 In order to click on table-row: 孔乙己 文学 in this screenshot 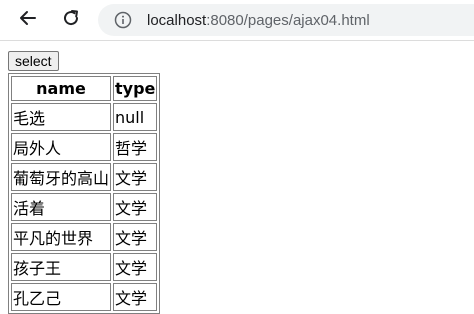, I will do `click(84, 297)`.